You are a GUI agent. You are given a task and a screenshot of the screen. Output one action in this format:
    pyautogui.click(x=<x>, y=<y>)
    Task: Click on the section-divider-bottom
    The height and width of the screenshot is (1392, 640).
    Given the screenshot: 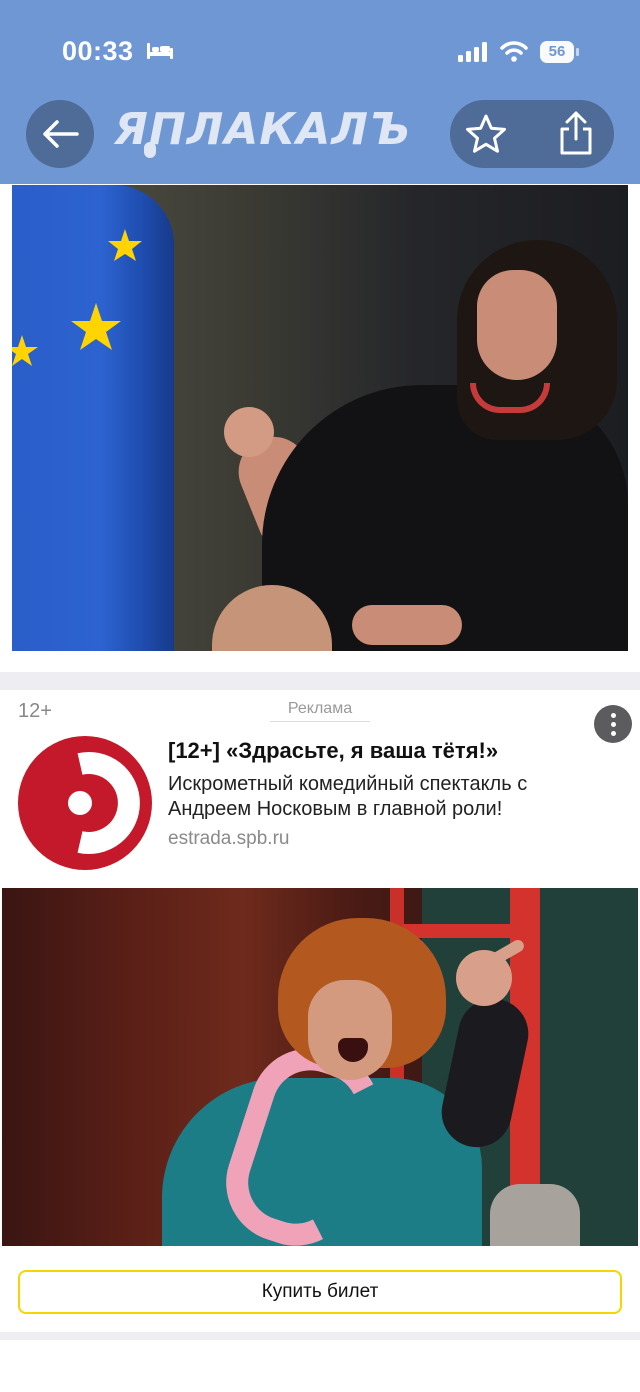 What is the action you would take?
    pyautogui.click(x=320, y=1336)
    